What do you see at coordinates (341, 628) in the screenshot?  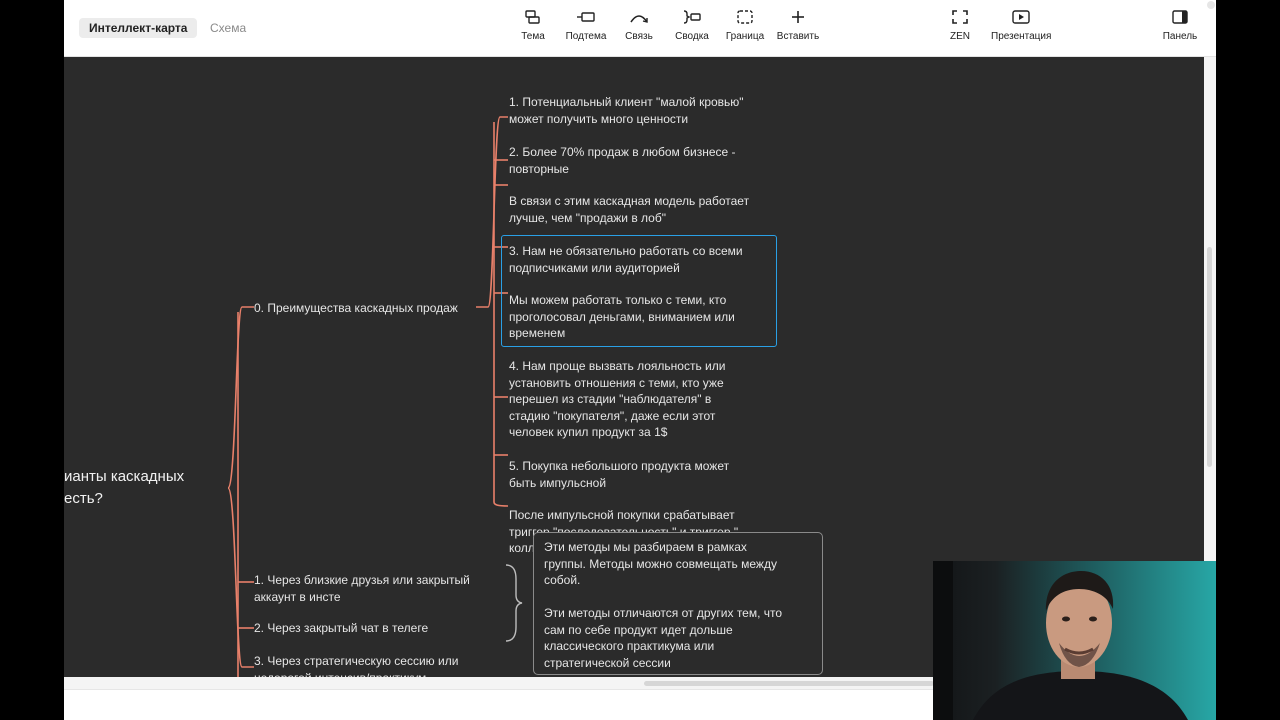 I see `topic-method-2: 2. Через закрытый чат в телеге` at bounding box center [341, 628].